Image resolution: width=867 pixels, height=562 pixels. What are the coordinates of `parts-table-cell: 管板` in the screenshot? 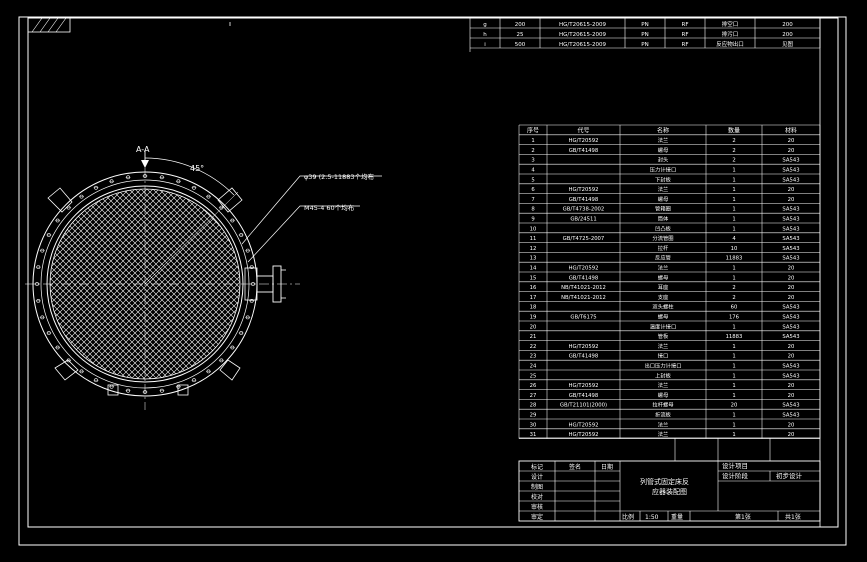 It's located at (663, 336).